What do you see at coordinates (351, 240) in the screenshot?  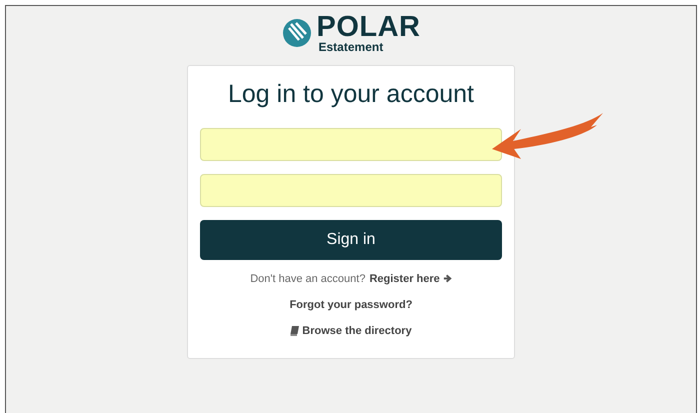 I see `sign-in-button: Sign in` at bounding box center [351, 240].